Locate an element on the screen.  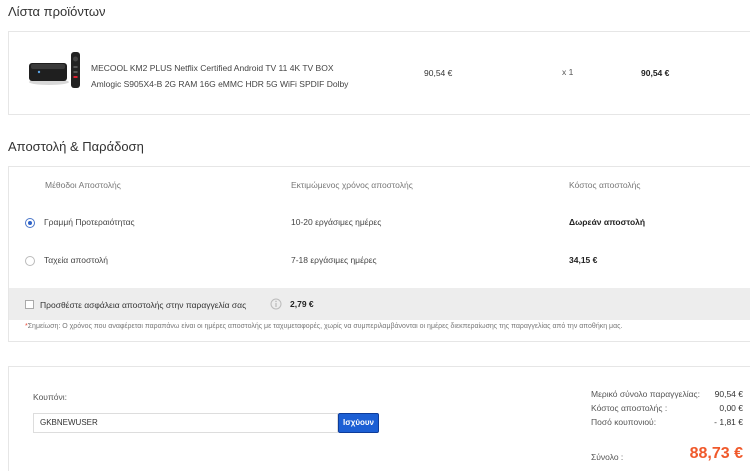
product-line-total: 90,54 € is located at coordinates (655, 73).